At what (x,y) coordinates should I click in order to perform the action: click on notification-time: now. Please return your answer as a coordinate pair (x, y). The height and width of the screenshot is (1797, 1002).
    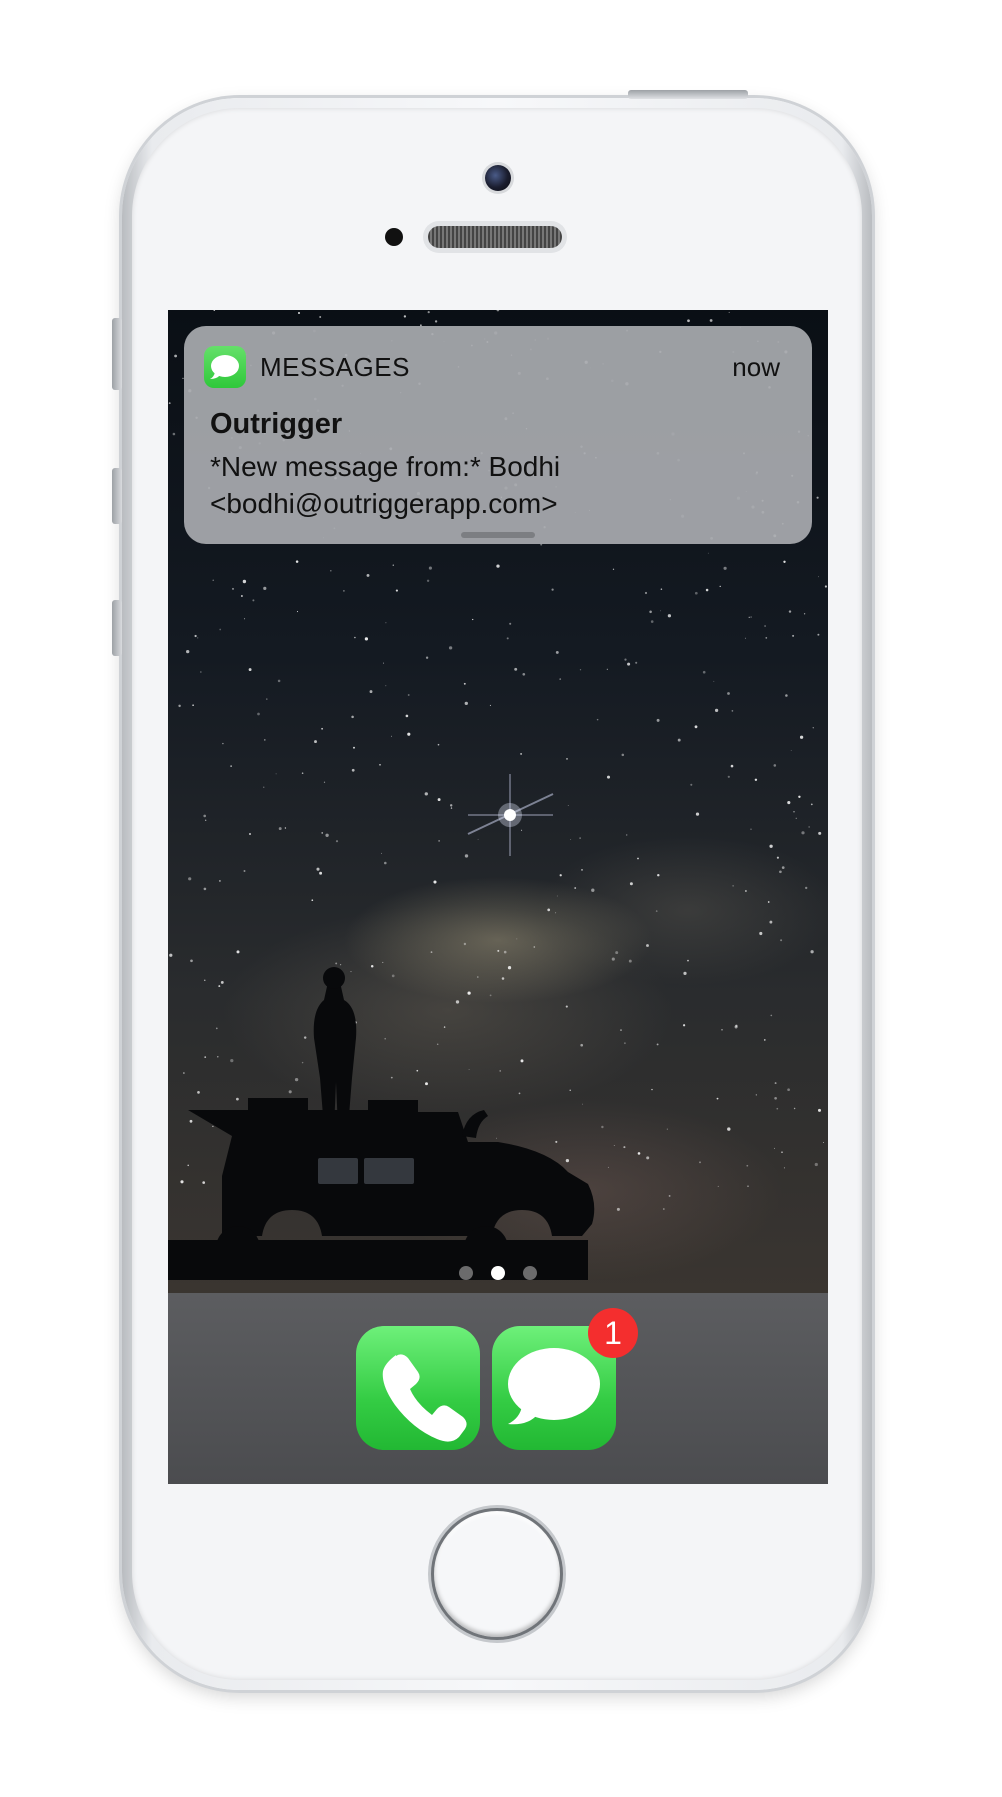
    Looking at the image, I should click on (756, 367).